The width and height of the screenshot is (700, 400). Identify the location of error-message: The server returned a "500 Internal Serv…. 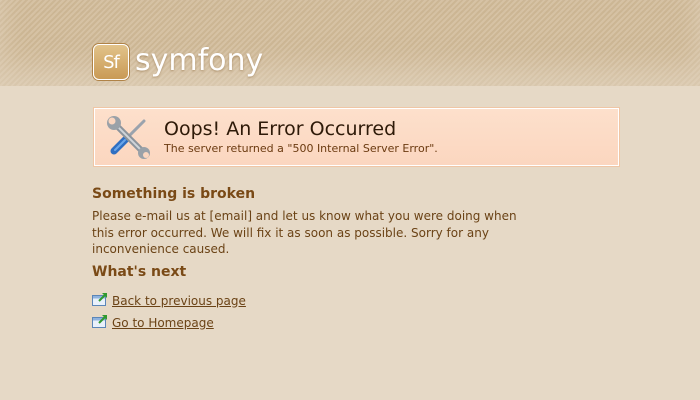
(301, 148).